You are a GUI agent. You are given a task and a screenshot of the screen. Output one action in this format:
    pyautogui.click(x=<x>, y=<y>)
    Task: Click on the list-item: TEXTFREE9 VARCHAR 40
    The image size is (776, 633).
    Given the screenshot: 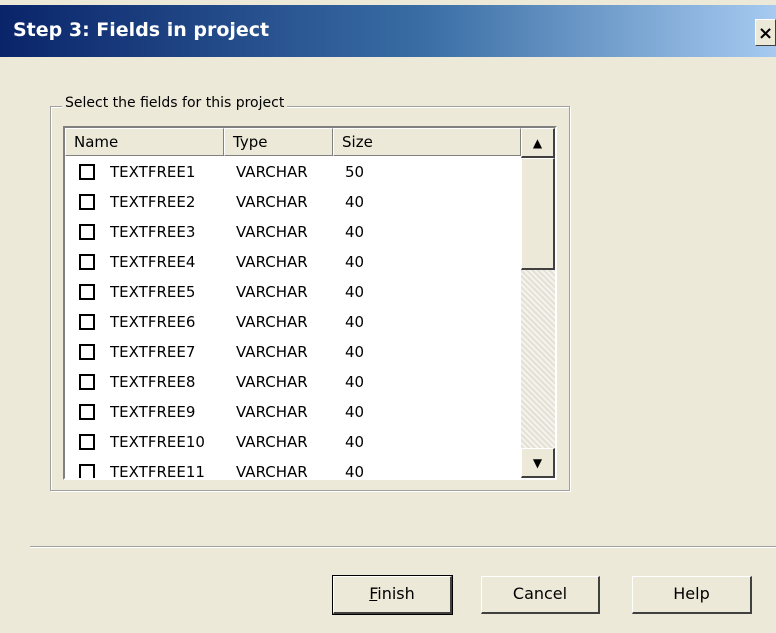 What is the action you would take?
    pyautogui.click(x=293, y=412)
    